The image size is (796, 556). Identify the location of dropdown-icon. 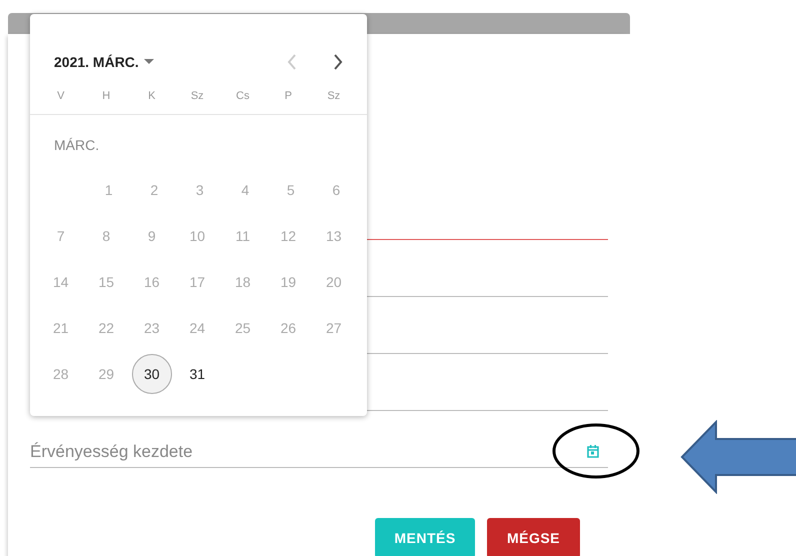
(149, 62).